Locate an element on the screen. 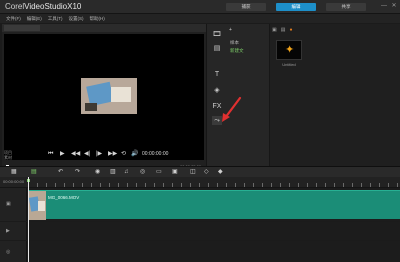  library-thumbnail-label: Untitled is located at coordinates (289, 64).